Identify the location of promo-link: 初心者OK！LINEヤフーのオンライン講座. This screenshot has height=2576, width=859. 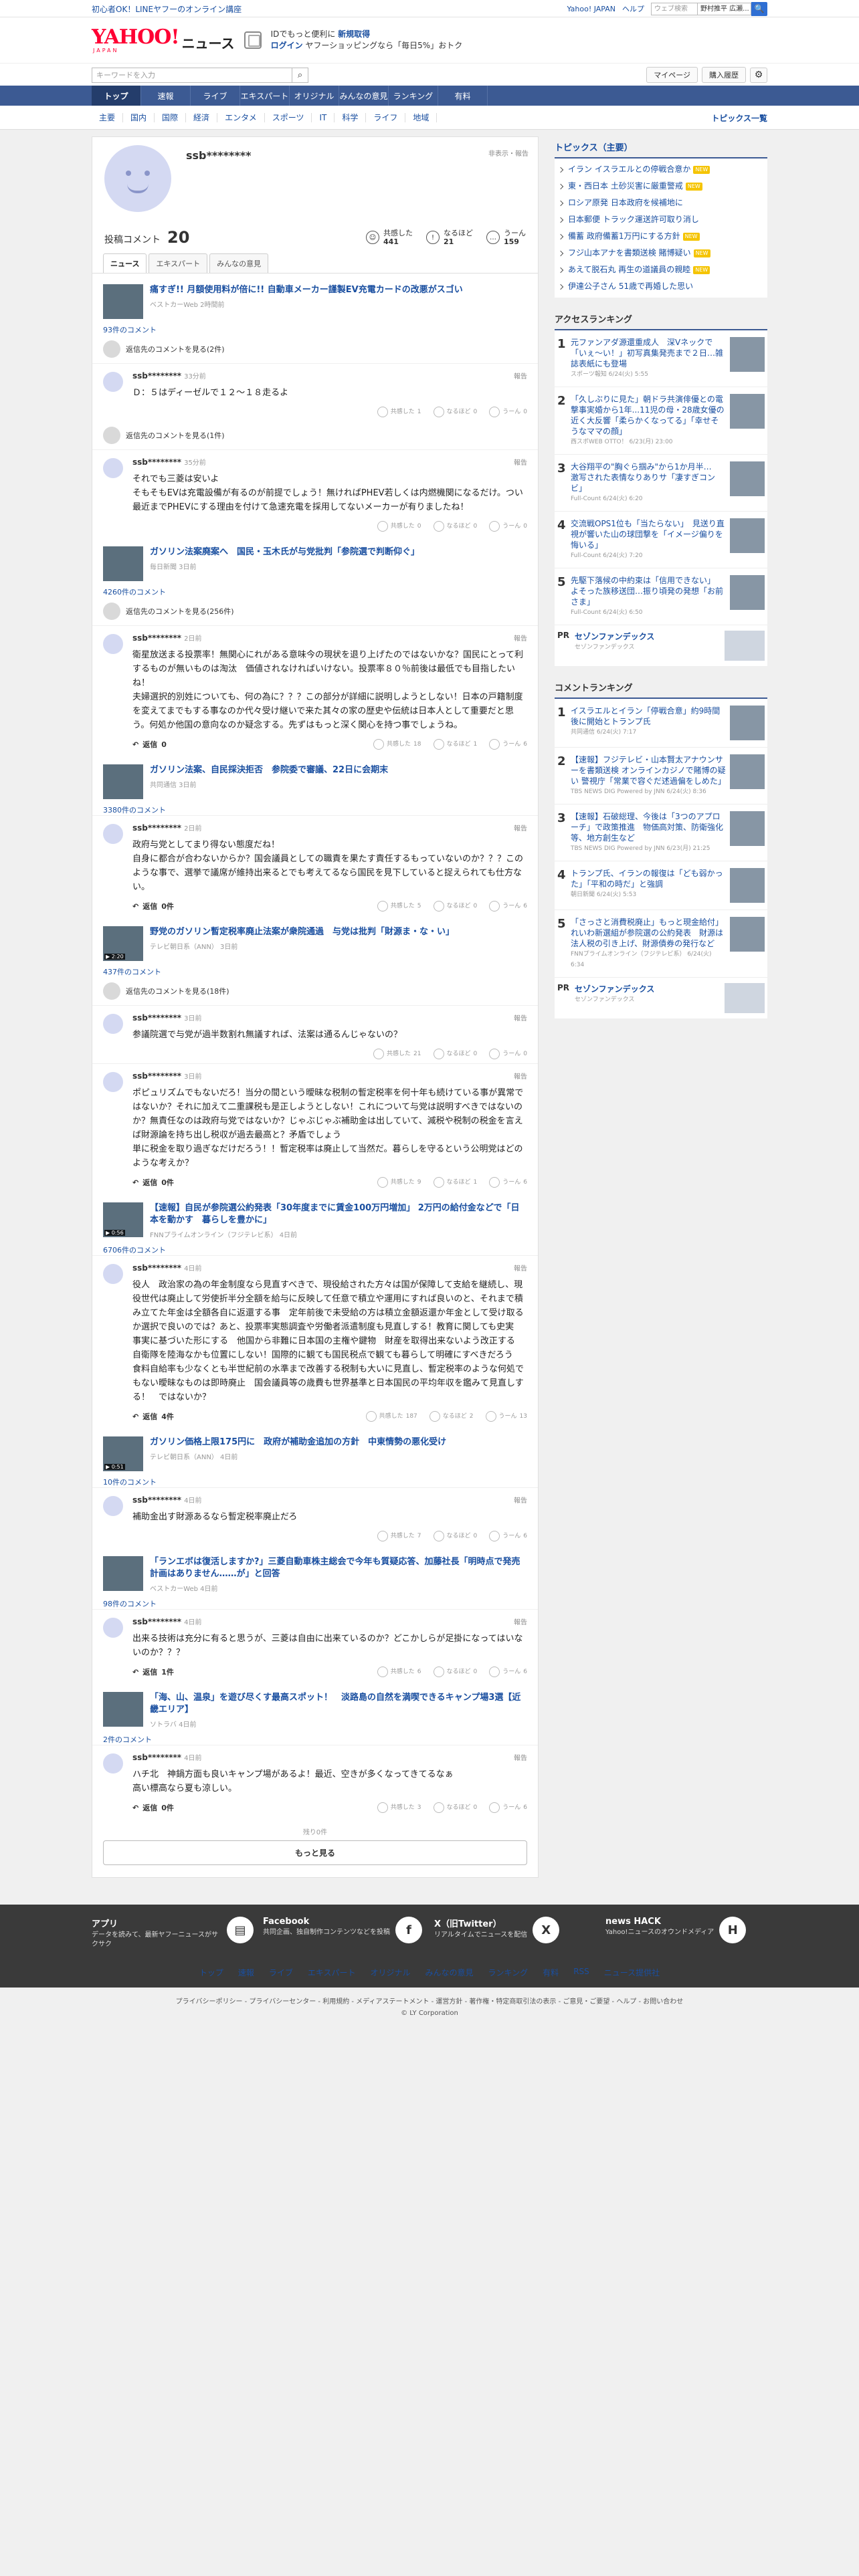
(167, 9).